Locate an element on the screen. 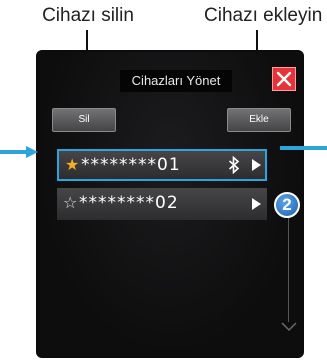  favorite-star-icon: ★ is located at coordinates (72, 164).